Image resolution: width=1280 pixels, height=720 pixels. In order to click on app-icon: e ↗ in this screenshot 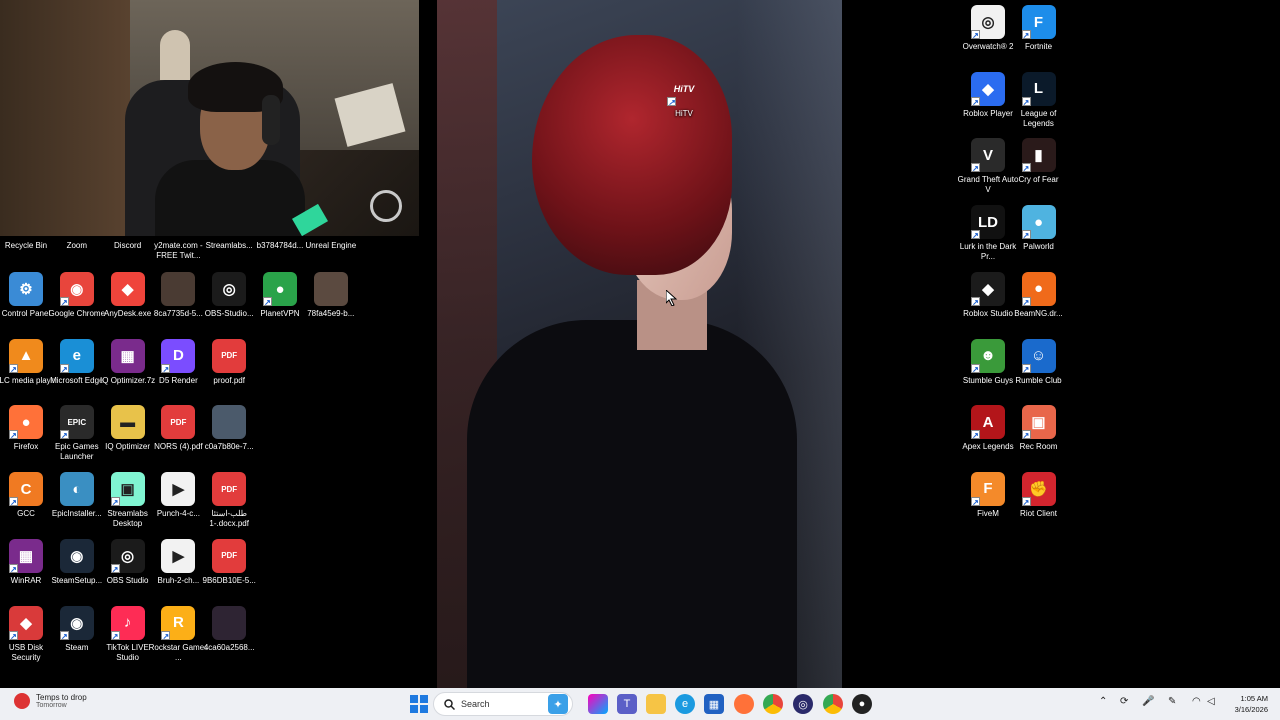, I will do `click(76, 356)`.